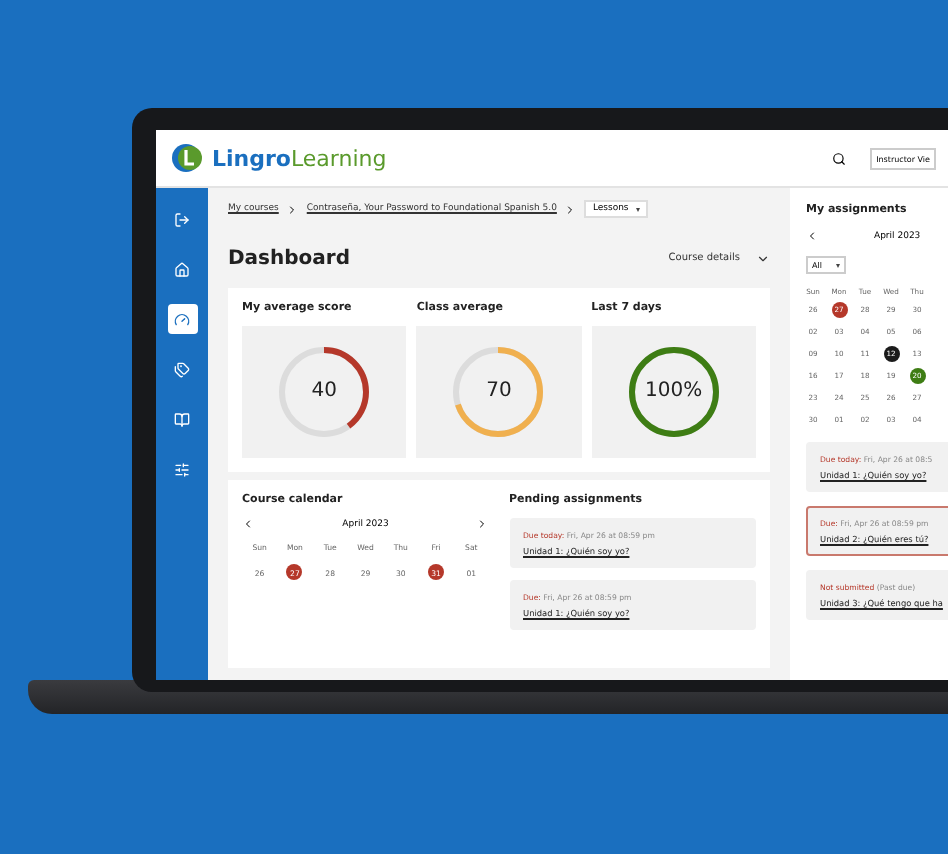  Describe the element at coordinates (251, 158) in the screenshot. I see `logo-text: Lingro` at that location.